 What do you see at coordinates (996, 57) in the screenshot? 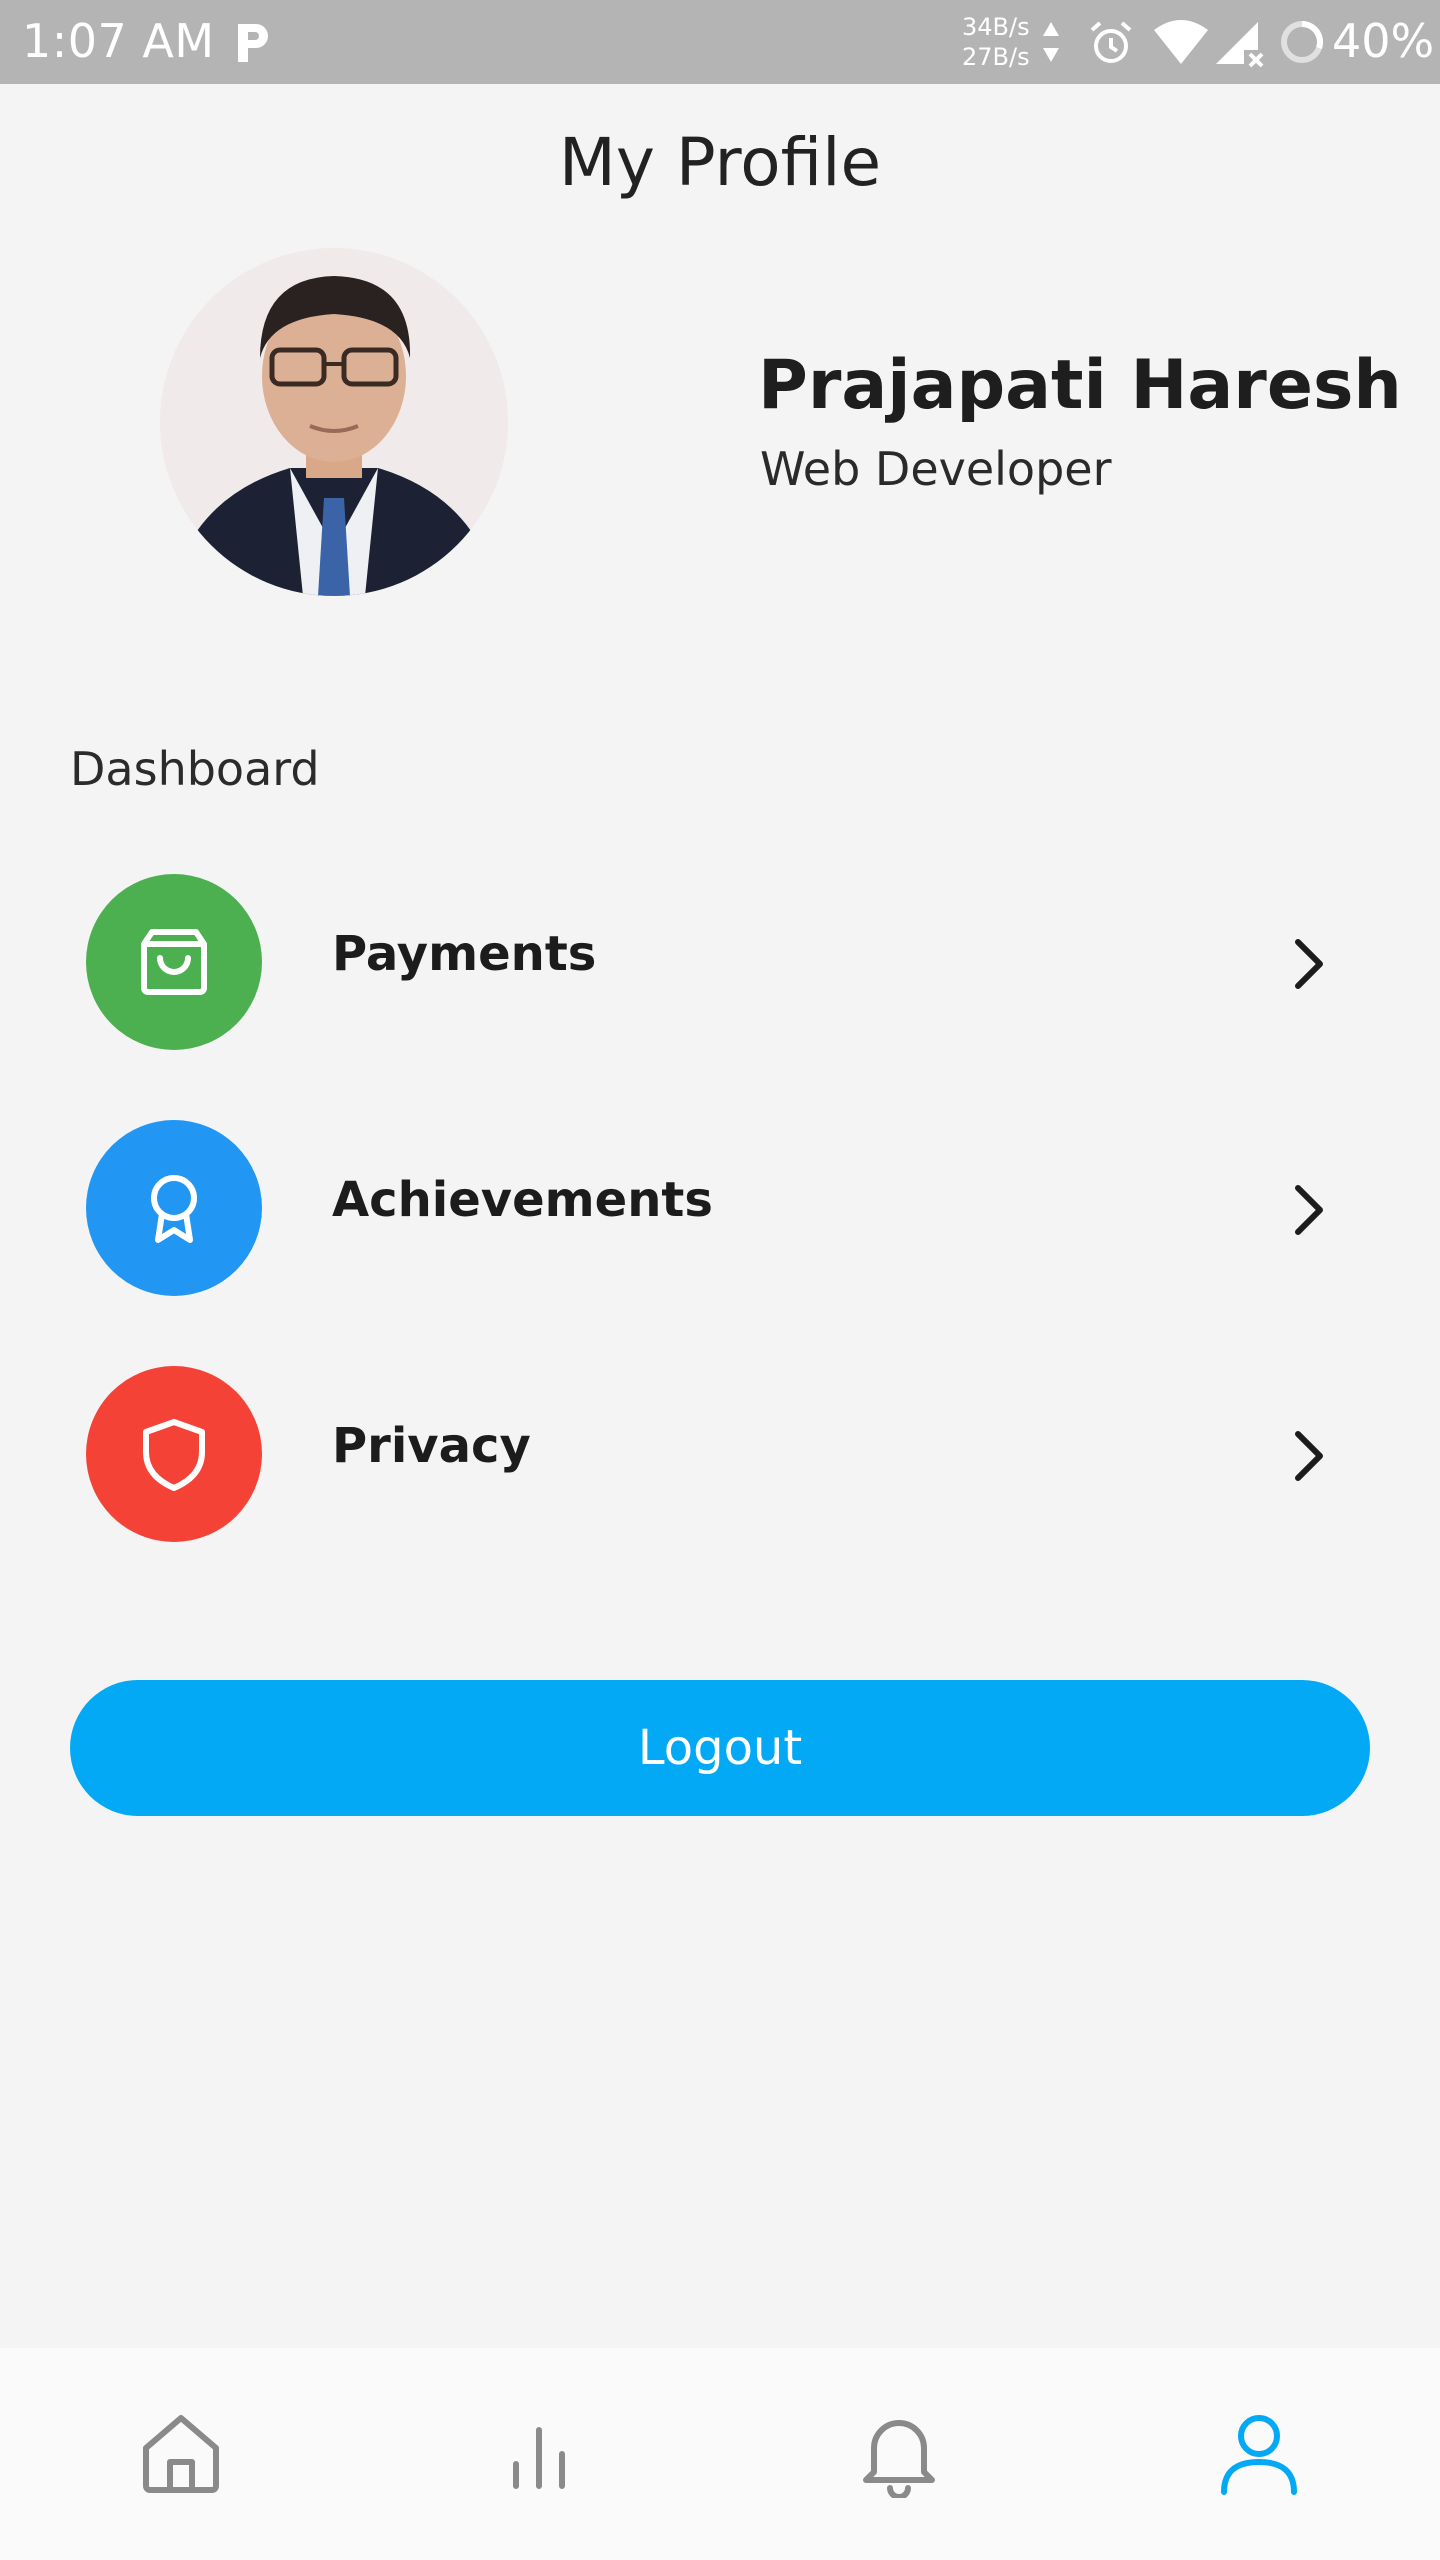
I see `net-down-speed: 27B/s` at bounding box center [996, 57].